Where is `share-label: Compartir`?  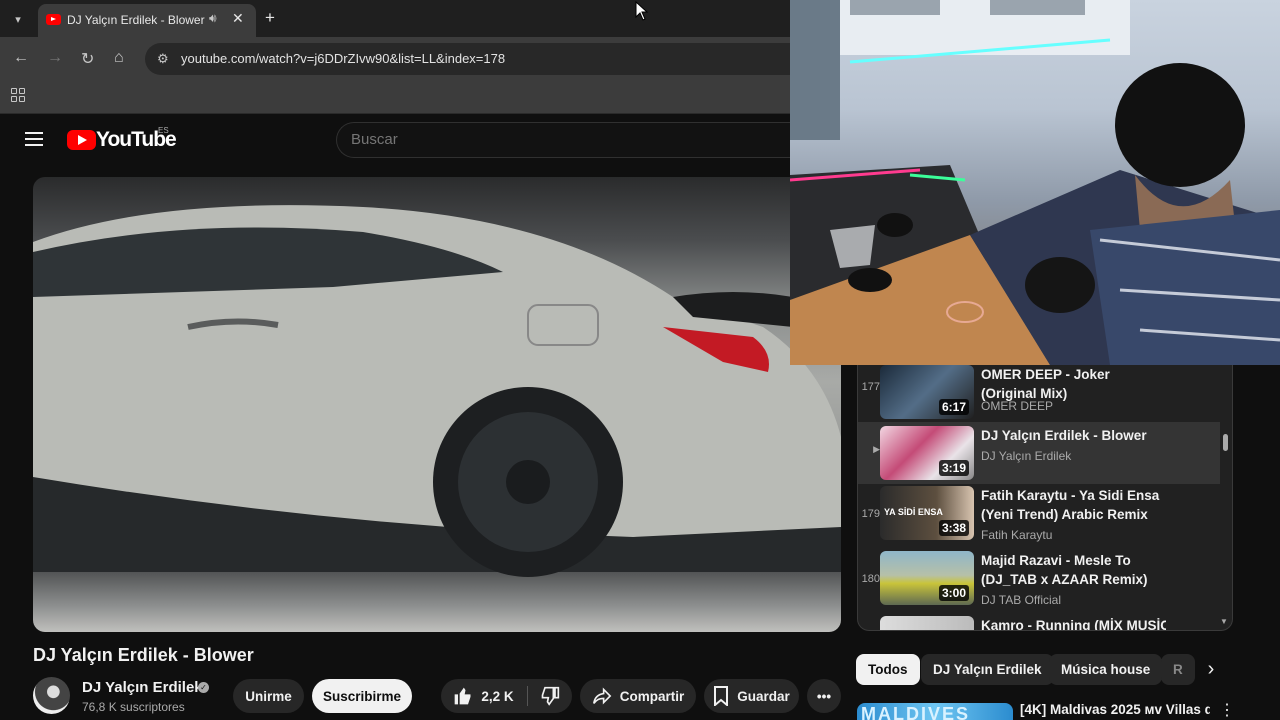
share-label: Compartir is located at coordinates (652, 696).